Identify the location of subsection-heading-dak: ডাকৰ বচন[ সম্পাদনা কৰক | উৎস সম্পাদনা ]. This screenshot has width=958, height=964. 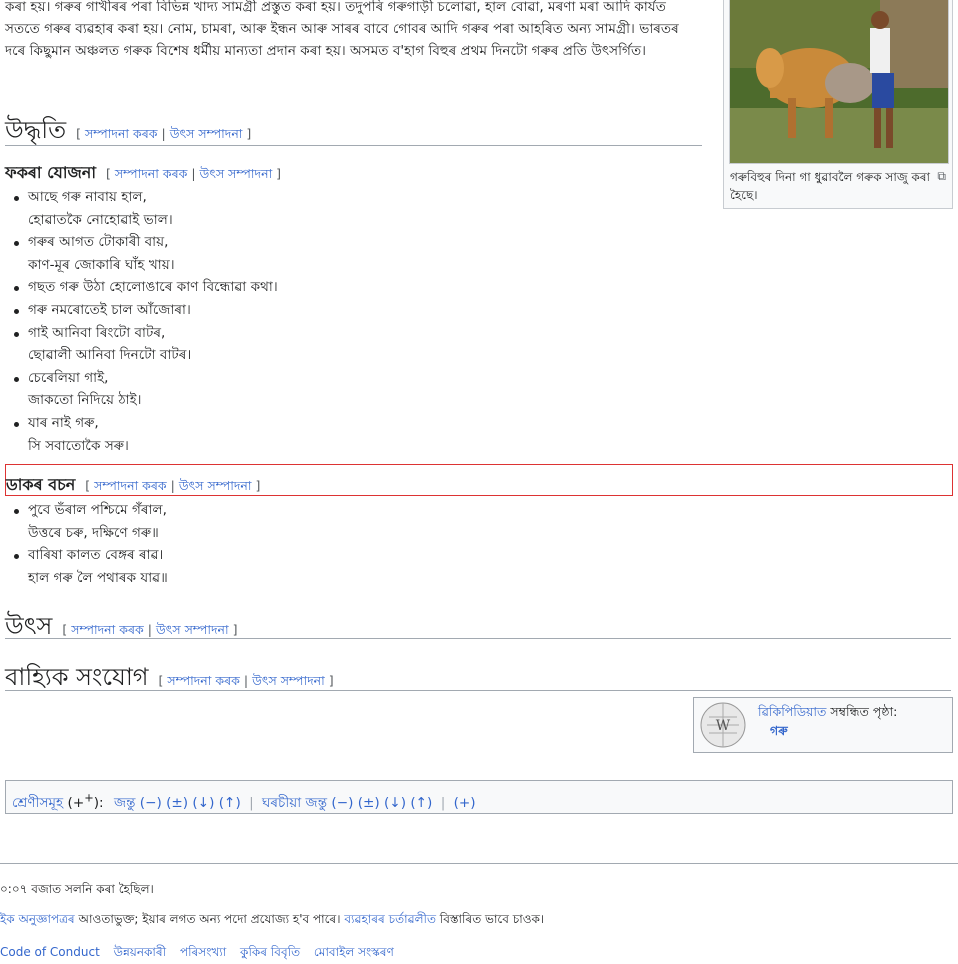
(133, 484).